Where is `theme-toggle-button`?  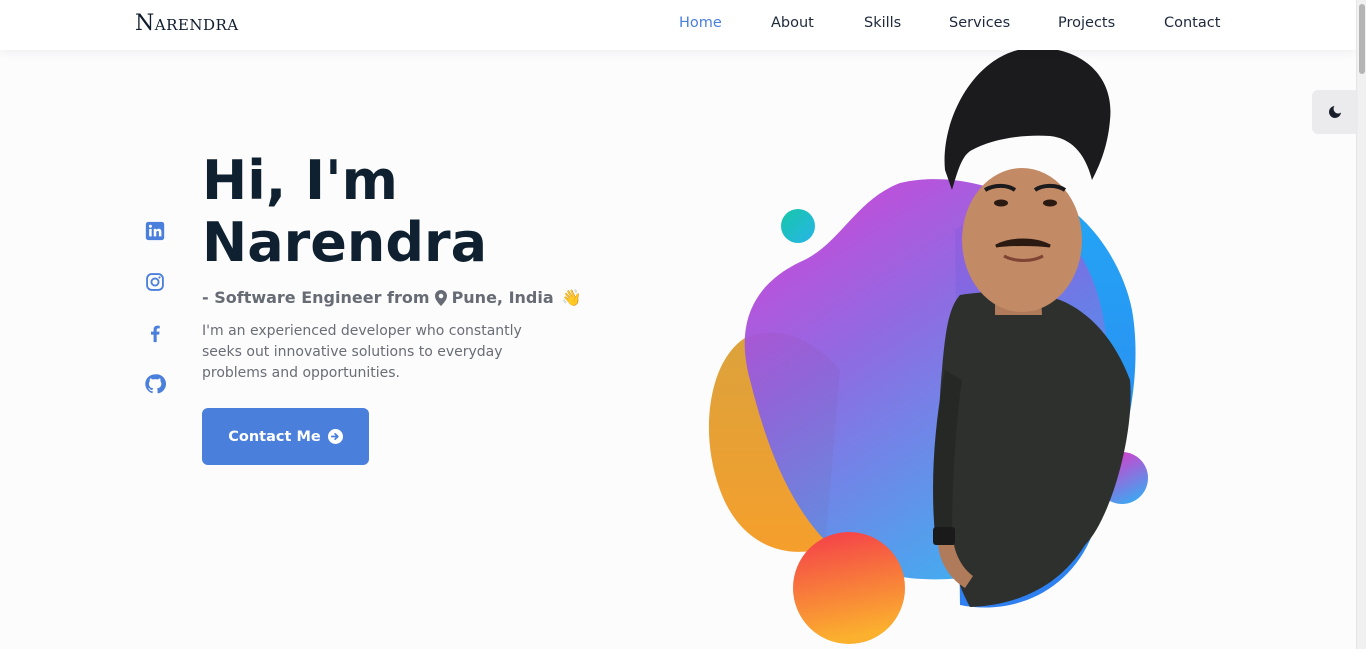 theme-toggle-button is located at coordinates (1335, 112).